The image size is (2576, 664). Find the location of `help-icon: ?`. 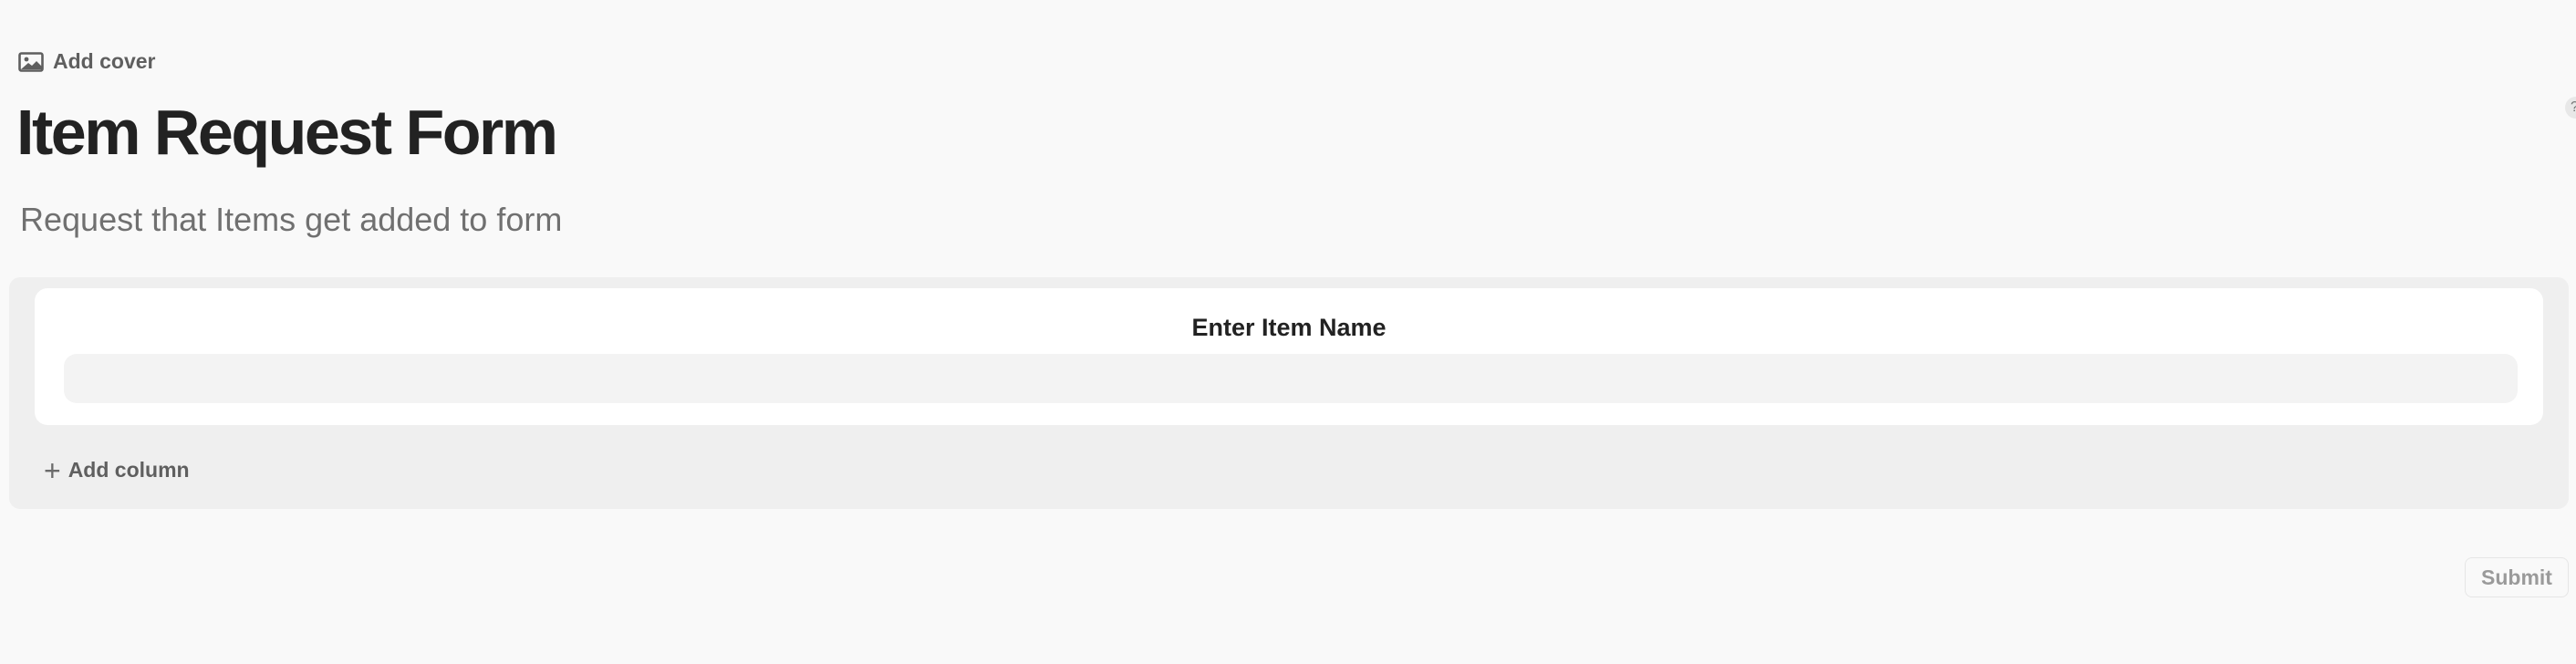

help-icon: ? is located at coordinates (2571, 108).